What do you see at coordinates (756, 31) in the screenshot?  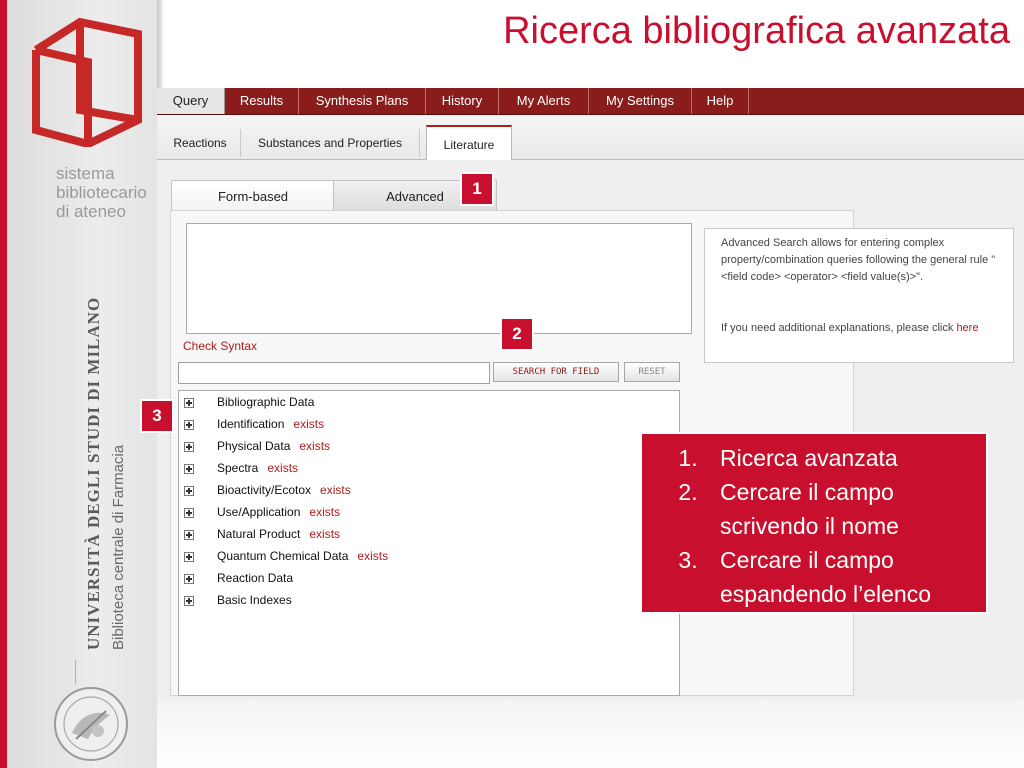 I see `slide-title: Ricerca bibliografica avanzata` at bounding box center [756, 31].